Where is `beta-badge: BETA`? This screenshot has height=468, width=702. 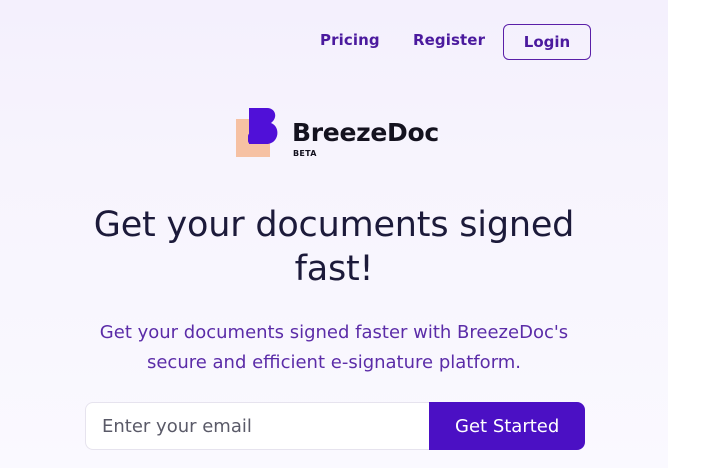 beta-badge: BETA is located at coordinates (305, 153).